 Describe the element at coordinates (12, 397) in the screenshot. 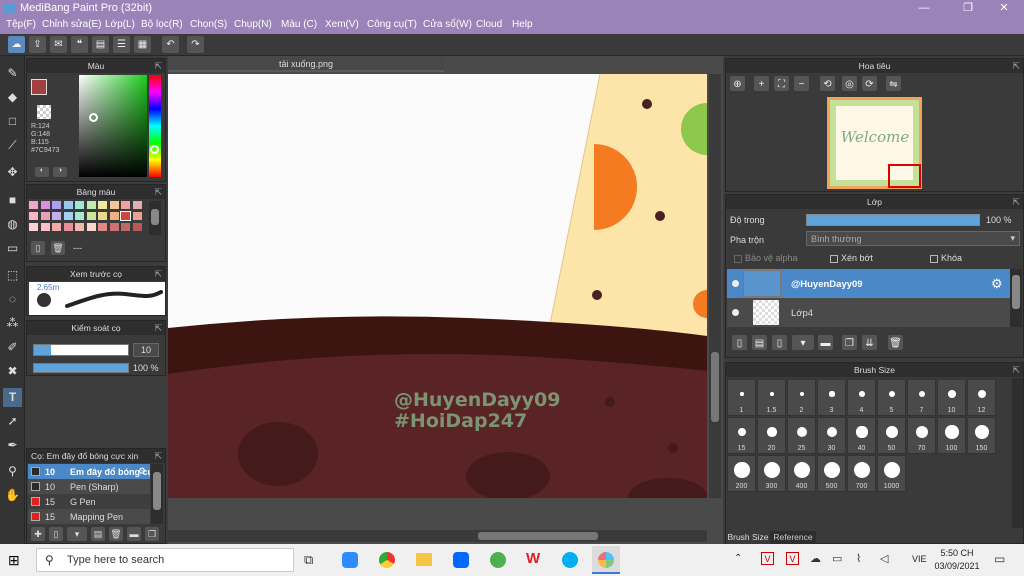

I see `text-tool-icon: T` at that location.